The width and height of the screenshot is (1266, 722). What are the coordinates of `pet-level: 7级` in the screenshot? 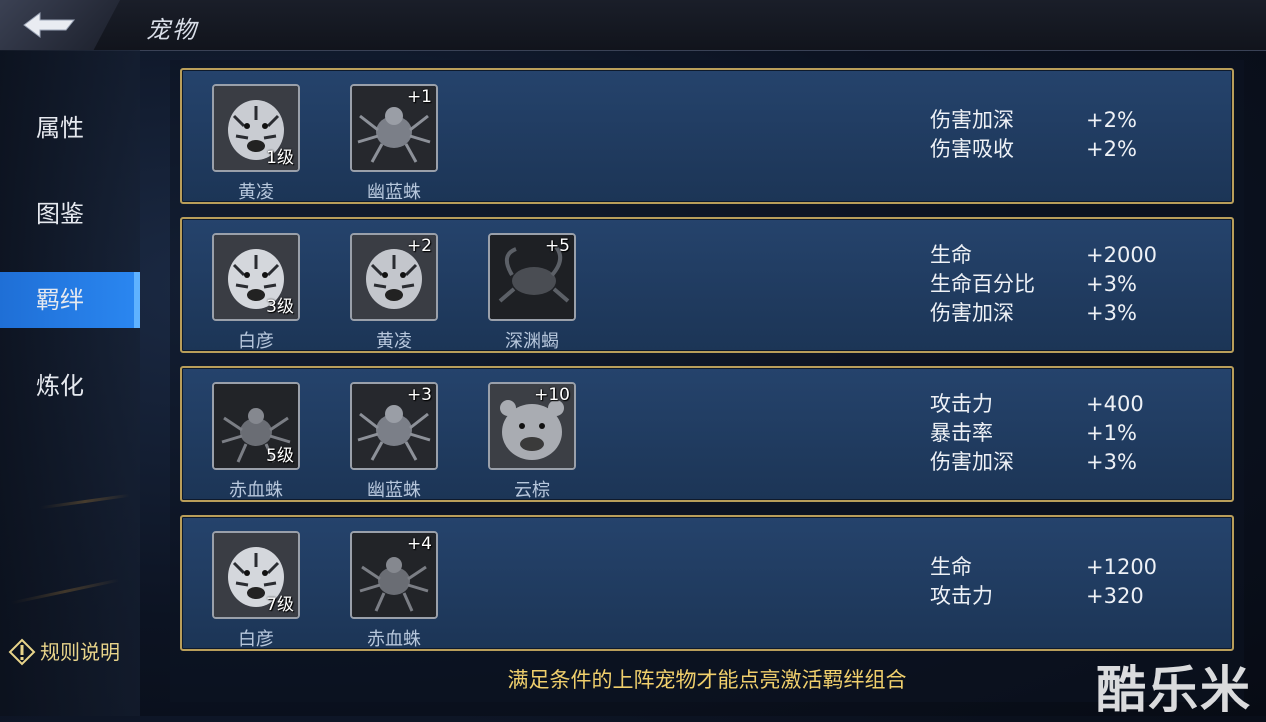 It's located at (280, 605).